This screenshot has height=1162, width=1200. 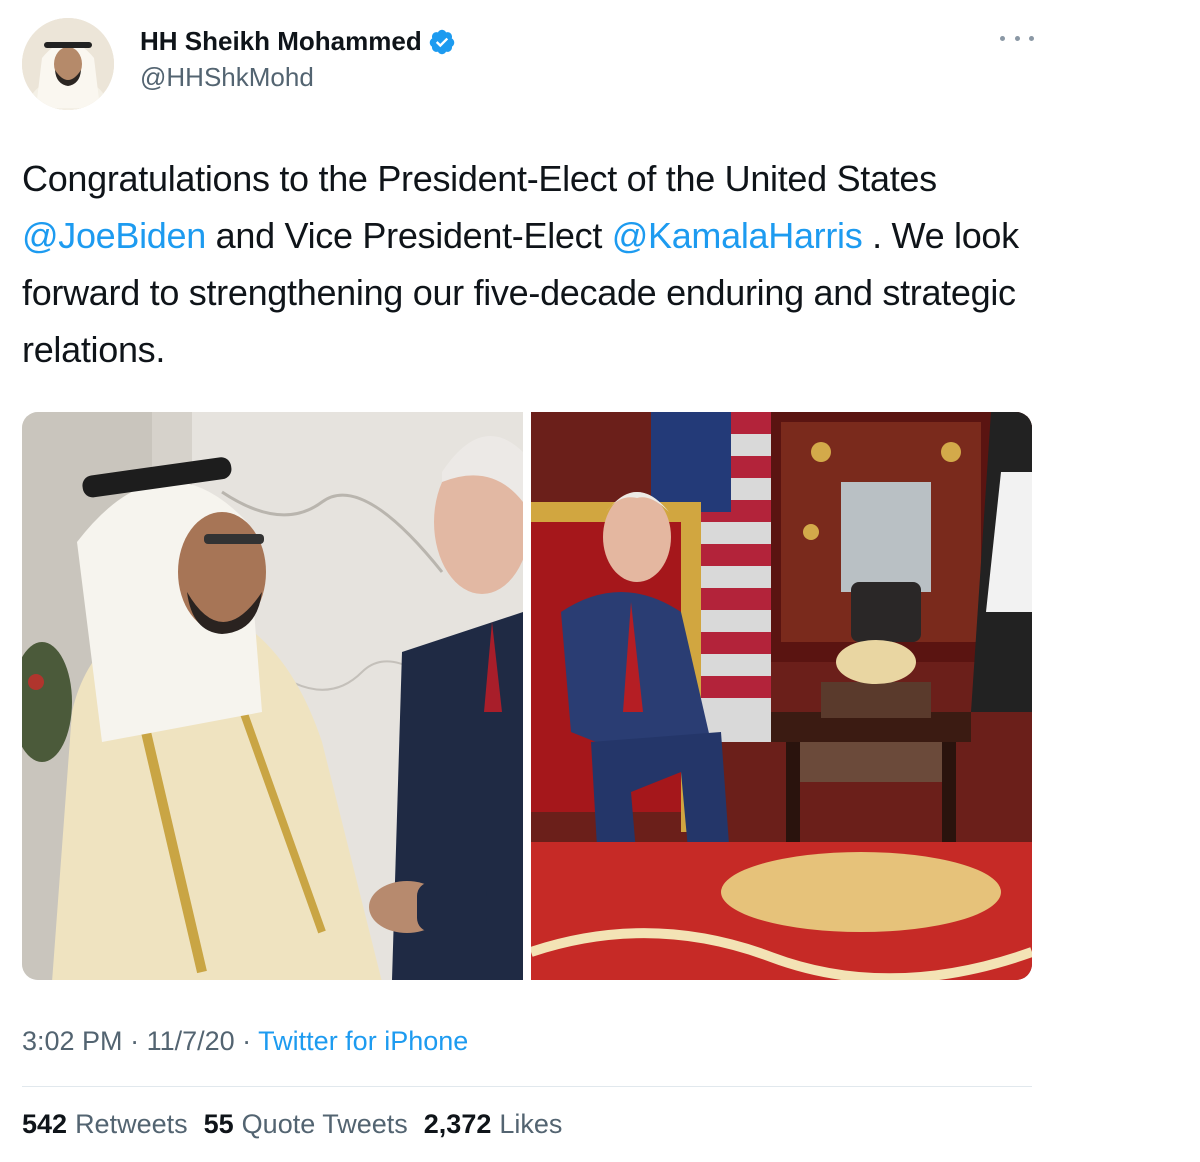 I want to click on tweet-text-part: and Vice President-Elect, so click(x=408, y=235).